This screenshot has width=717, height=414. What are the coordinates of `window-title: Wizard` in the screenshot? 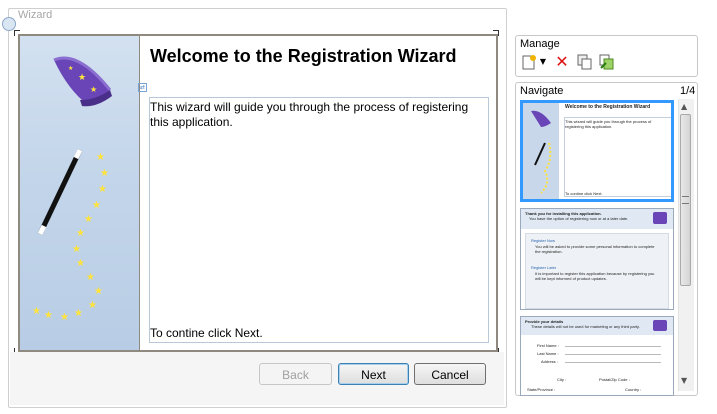 It's located at (35, 15).